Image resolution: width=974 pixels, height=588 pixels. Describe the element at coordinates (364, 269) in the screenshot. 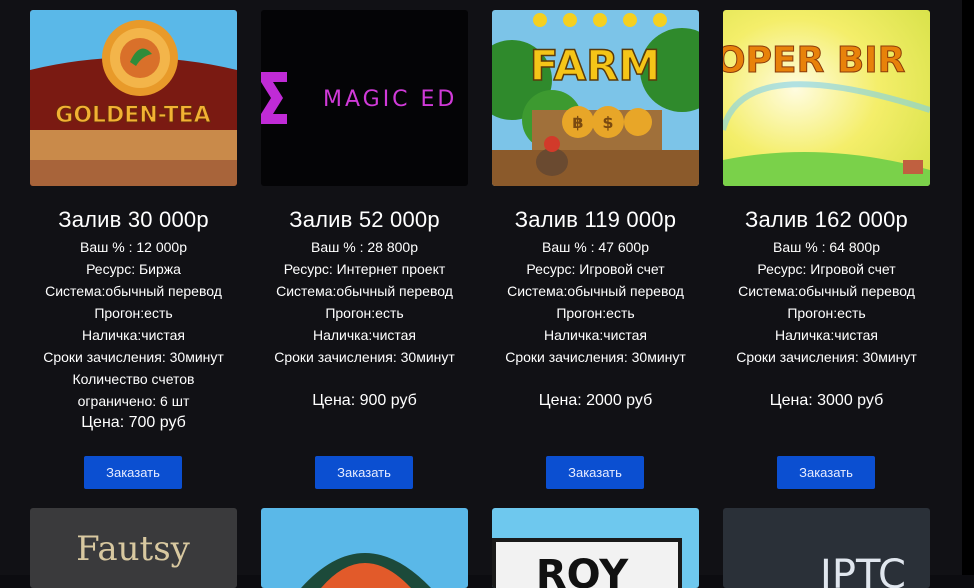

I see `resource-line: Ресурс: Интернет проект` at that location.